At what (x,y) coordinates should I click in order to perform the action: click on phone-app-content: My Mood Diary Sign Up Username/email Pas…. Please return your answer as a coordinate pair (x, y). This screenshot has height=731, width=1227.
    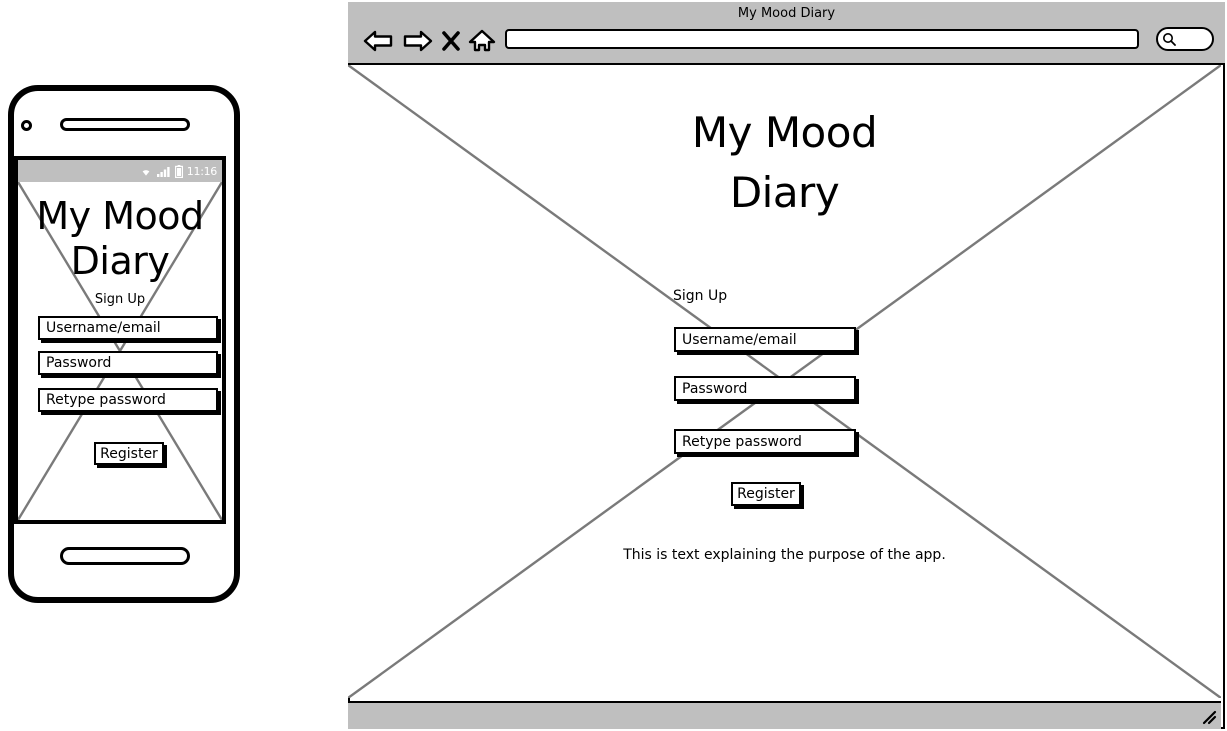
    Looking at the image, I should click on (120, 351).